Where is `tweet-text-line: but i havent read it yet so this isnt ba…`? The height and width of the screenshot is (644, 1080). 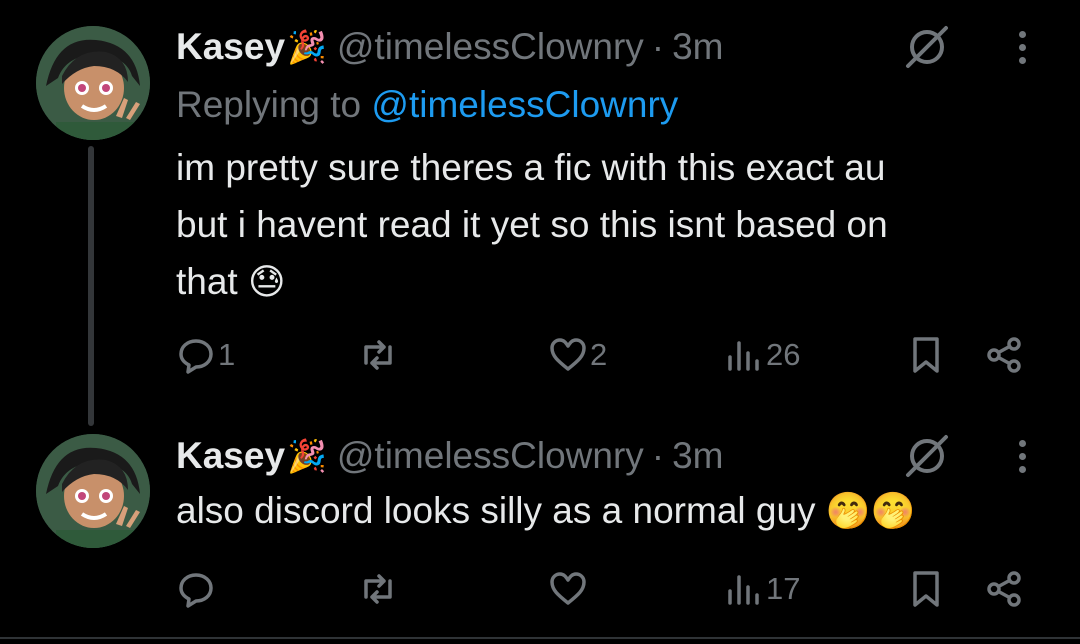 tweet-text-line: but i havent read it yet so this isnt ba… is located at coordinates (532, 224).